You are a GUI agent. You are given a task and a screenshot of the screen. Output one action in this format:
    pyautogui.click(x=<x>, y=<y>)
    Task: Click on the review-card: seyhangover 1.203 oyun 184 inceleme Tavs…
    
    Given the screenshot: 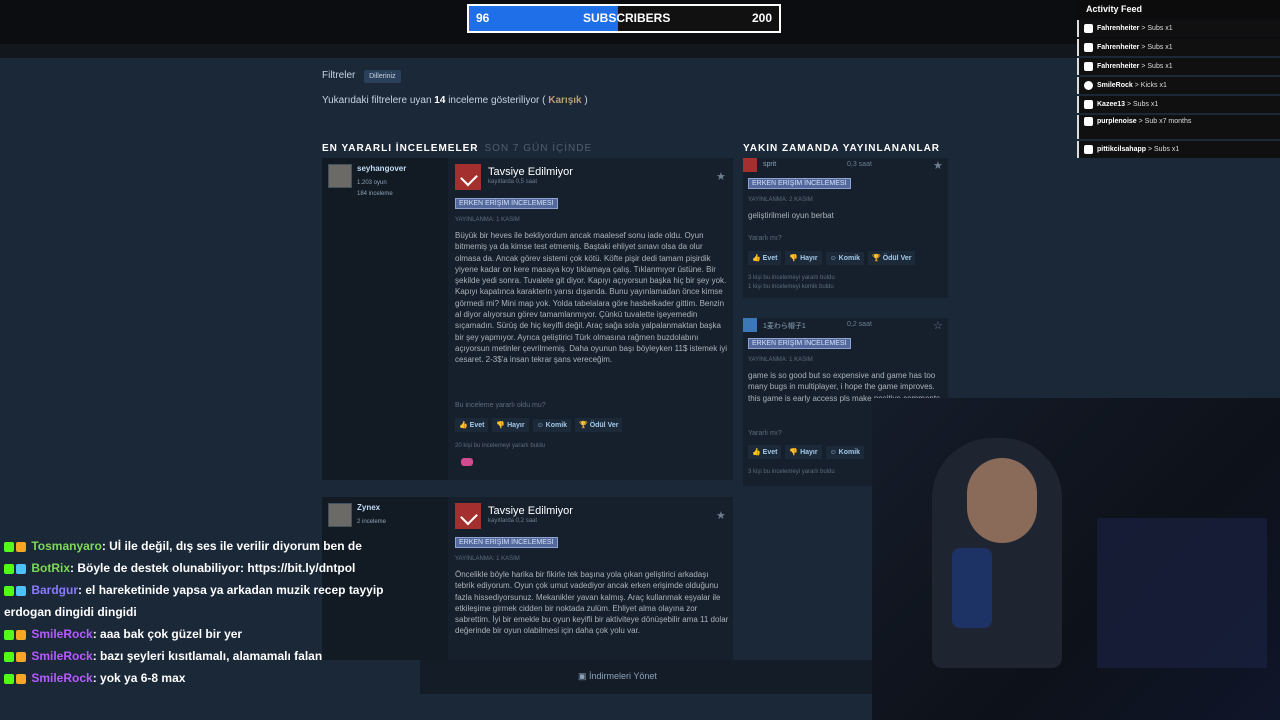 What is the action you would take?
    pyautogui.click(x=527, y=319)
    